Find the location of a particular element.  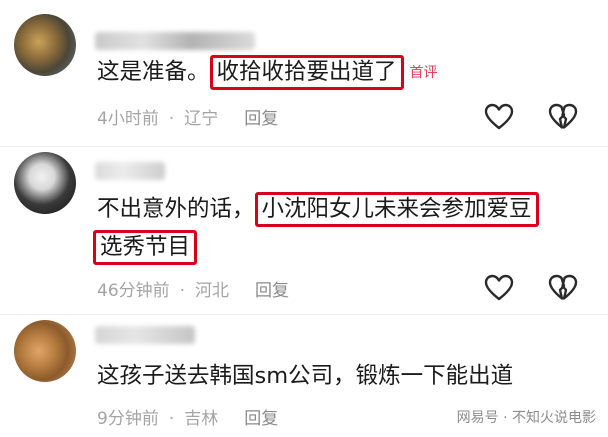

comment-text-plain: 这是准备。 is located at coordinates (153, 72).